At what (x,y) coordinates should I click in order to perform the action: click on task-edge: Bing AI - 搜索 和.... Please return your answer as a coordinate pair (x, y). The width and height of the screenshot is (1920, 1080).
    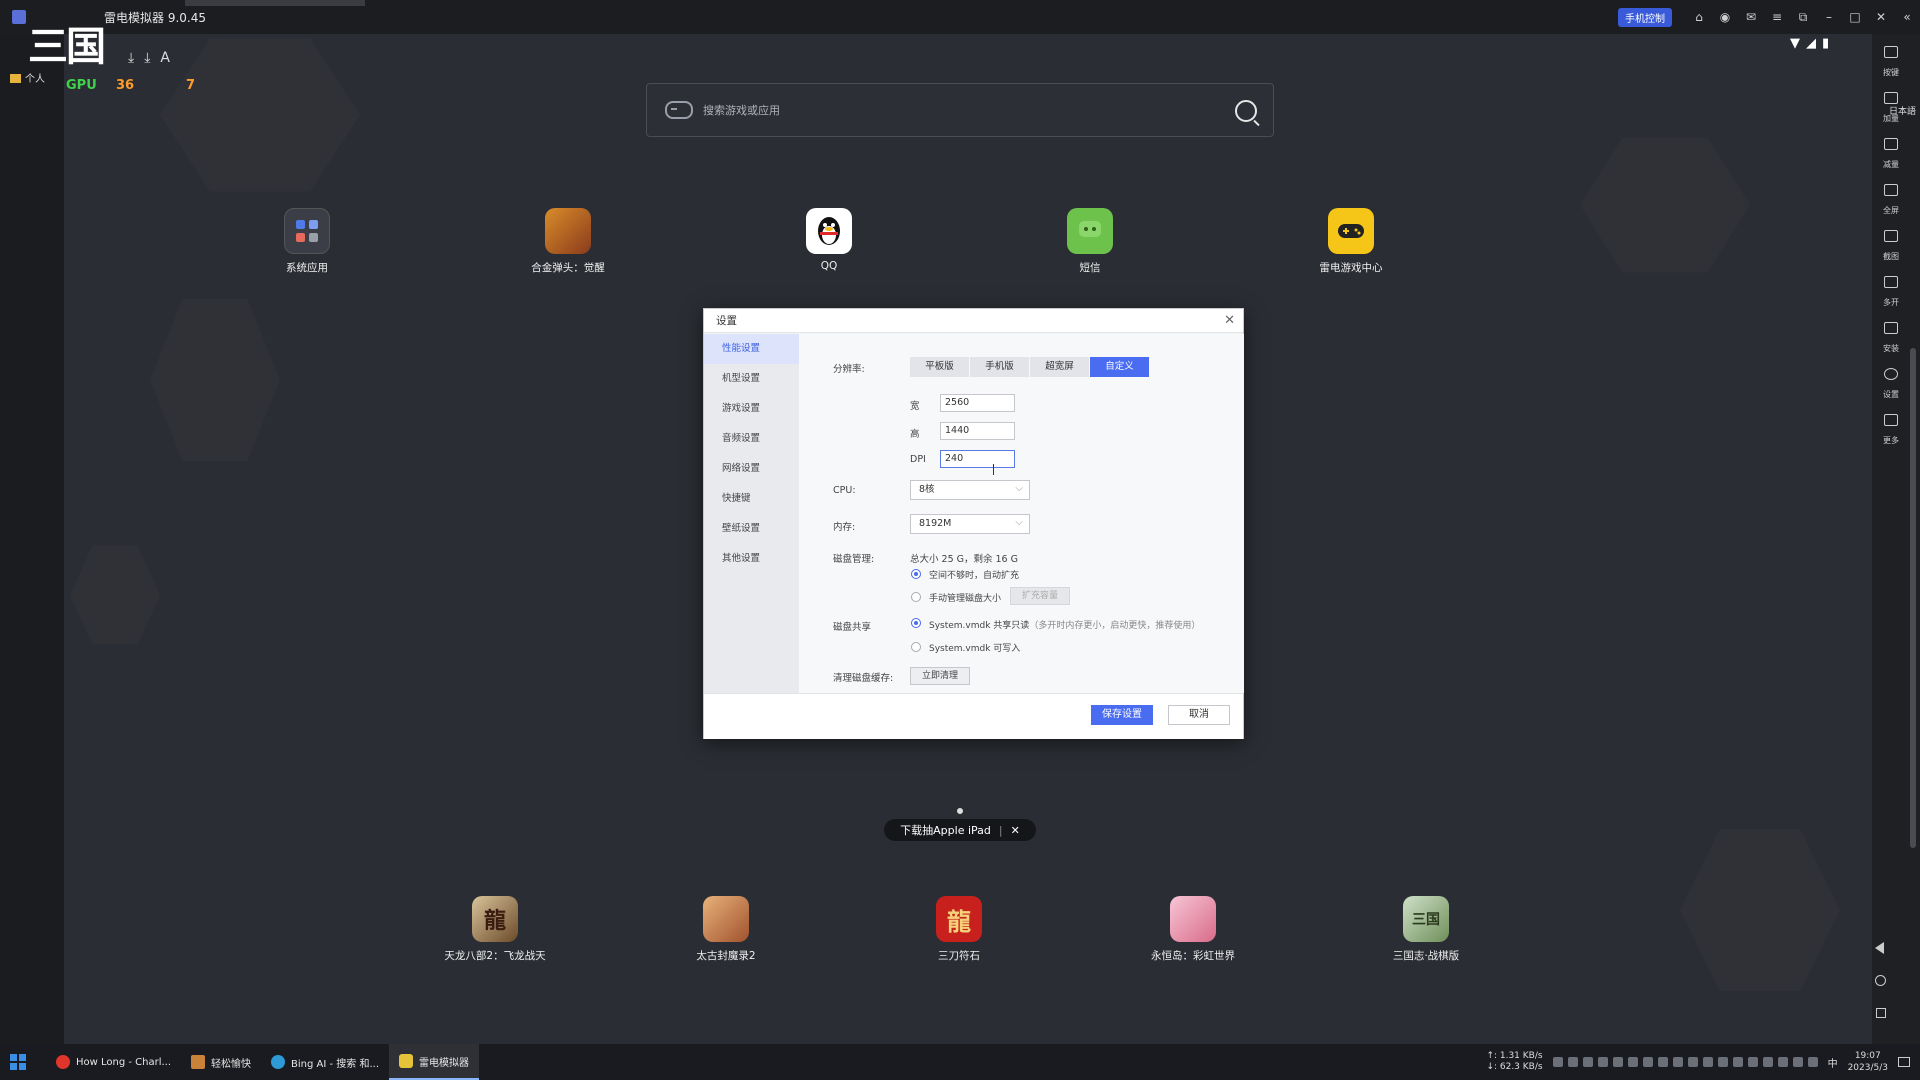
    Looking at the image, I should click on (325, 1062).